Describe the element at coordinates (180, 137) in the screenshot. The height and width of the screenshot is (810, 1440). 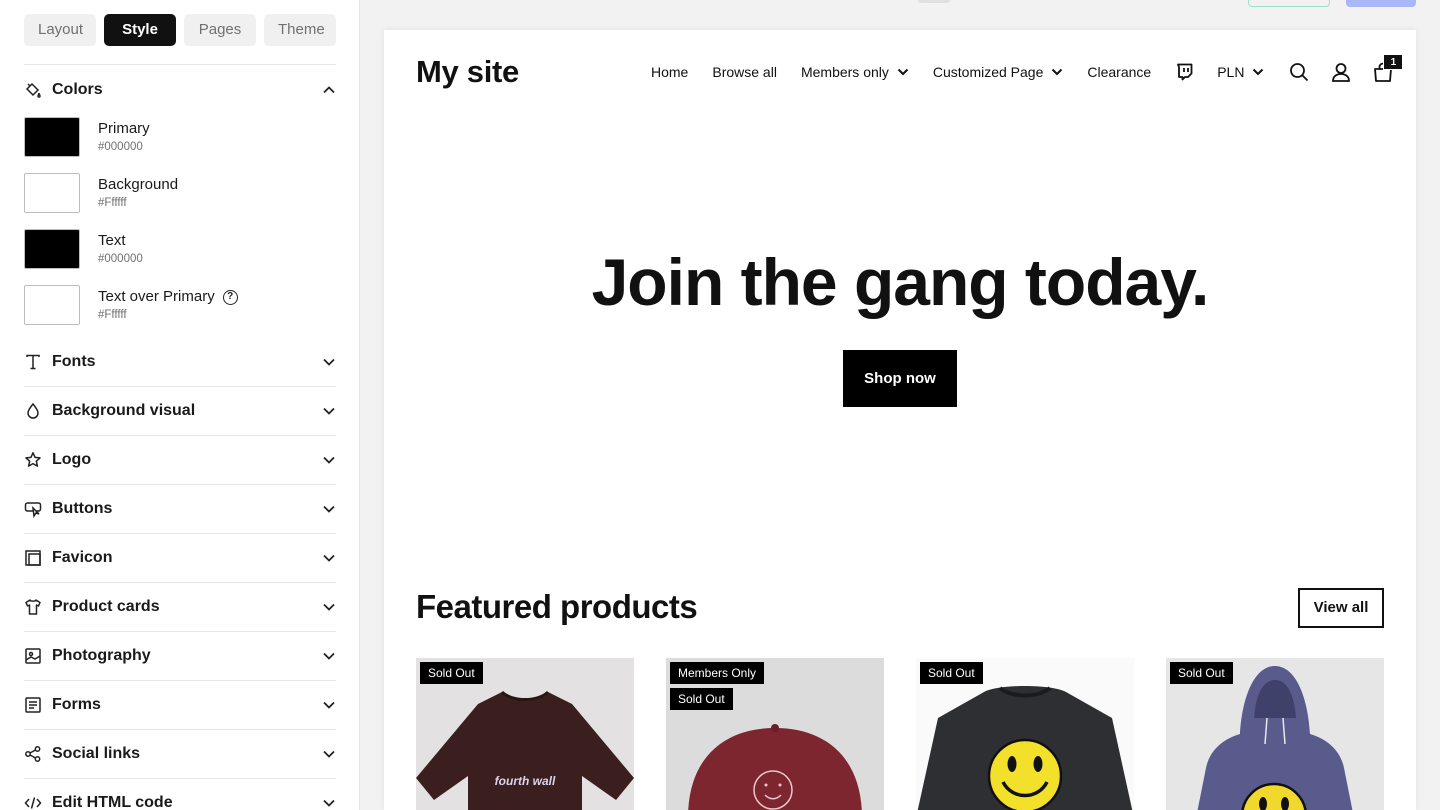
I see `color-row-primary: Primary #000000` at that location.